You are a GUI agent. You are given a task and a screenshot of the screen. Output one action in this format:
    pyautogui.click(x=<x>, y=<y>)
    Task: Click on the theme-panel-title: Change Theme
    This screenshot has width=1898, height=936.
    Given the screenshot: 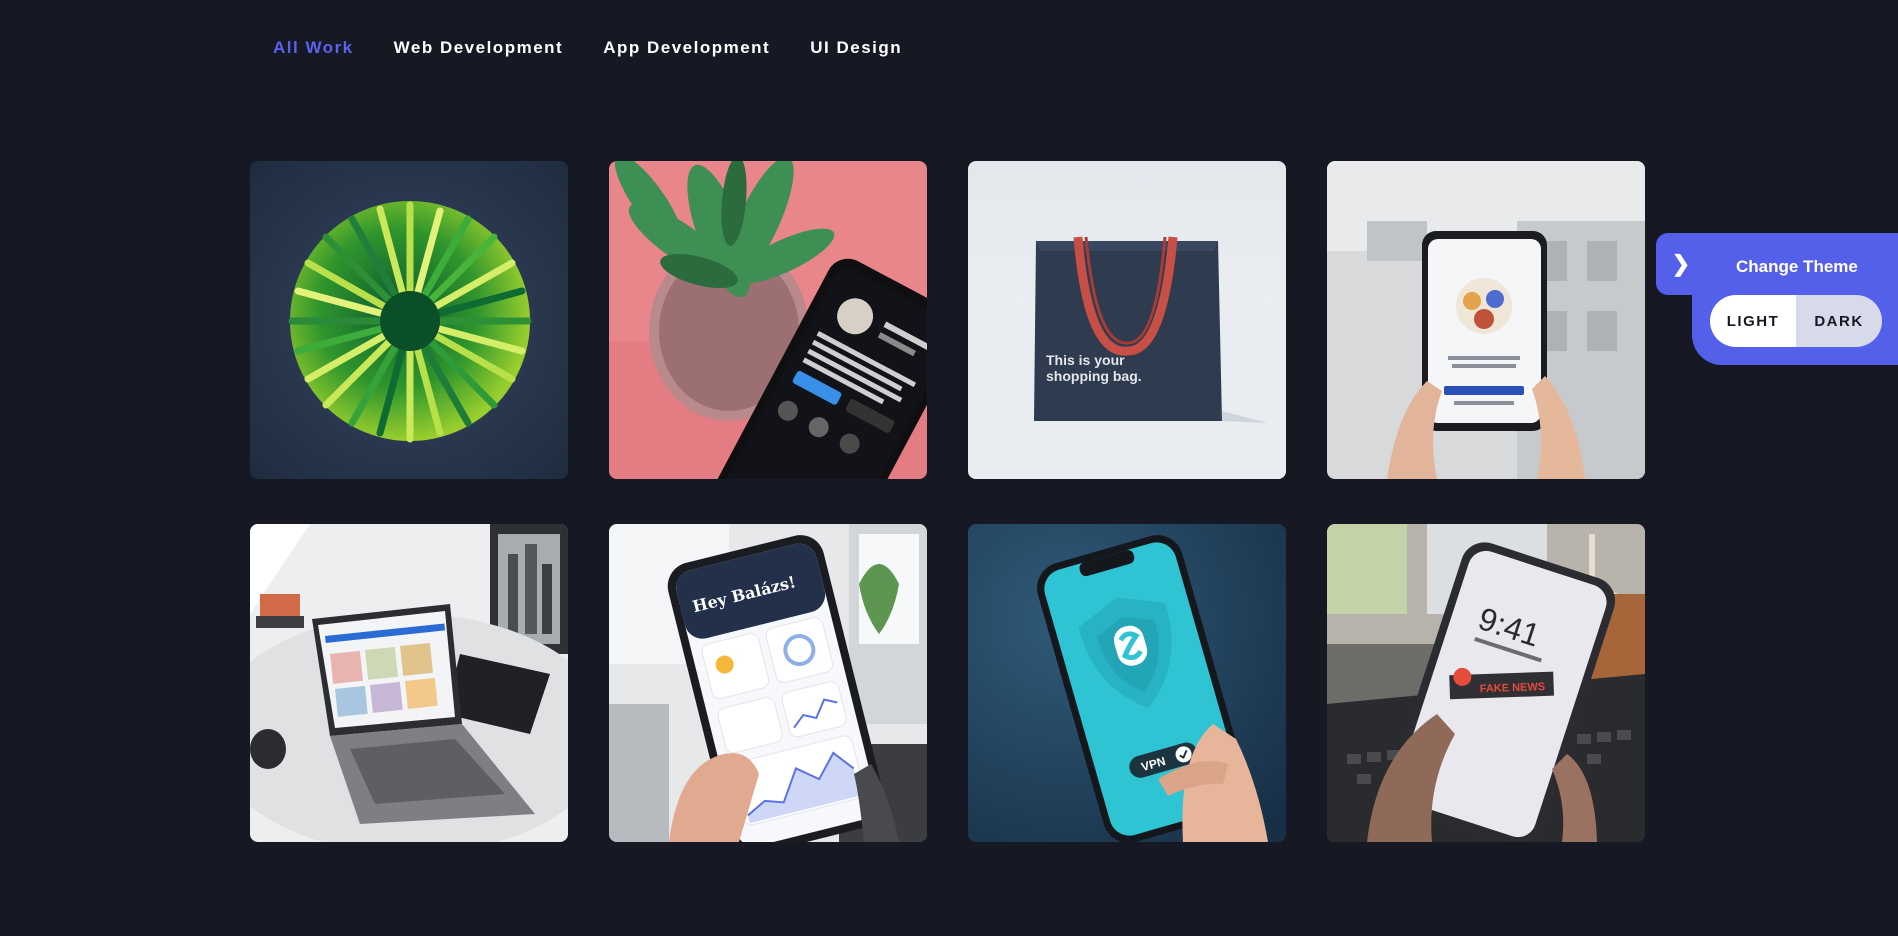 What is the action you would take?
    pyautogui.click(x=1797, y=266)
    